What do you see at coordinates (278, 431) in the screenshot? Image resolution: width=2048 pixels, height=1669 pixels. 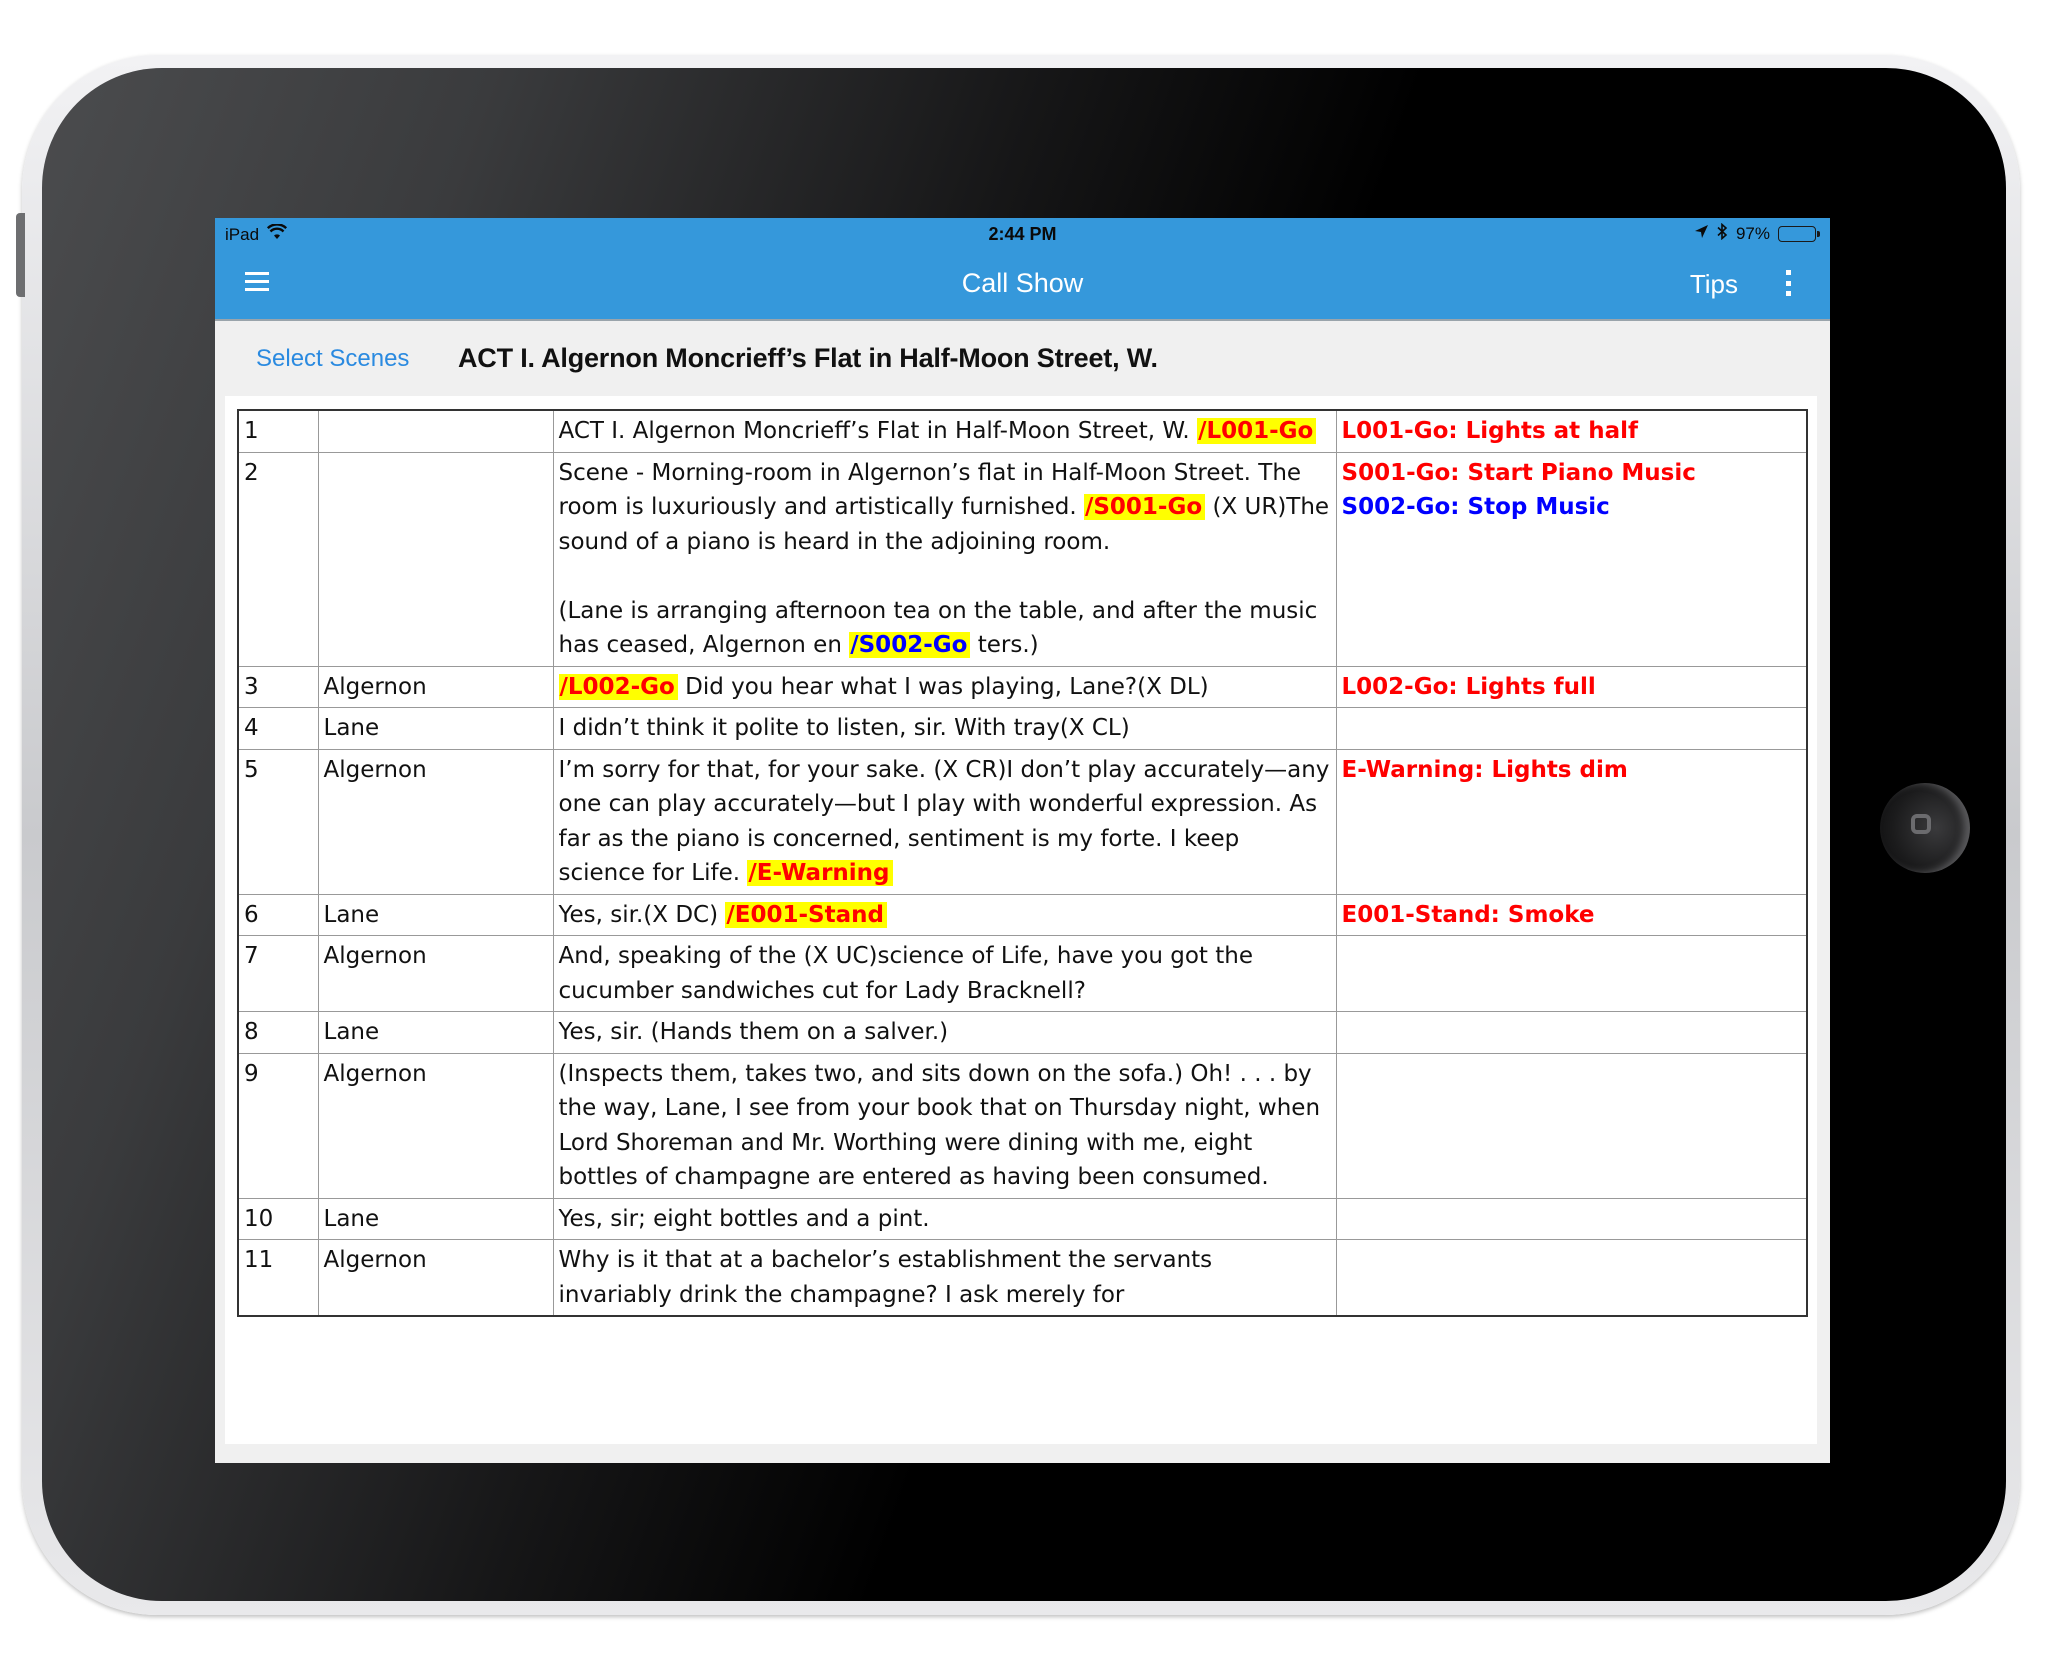 I see `line-number: 1` at bounding box center [278, 431].